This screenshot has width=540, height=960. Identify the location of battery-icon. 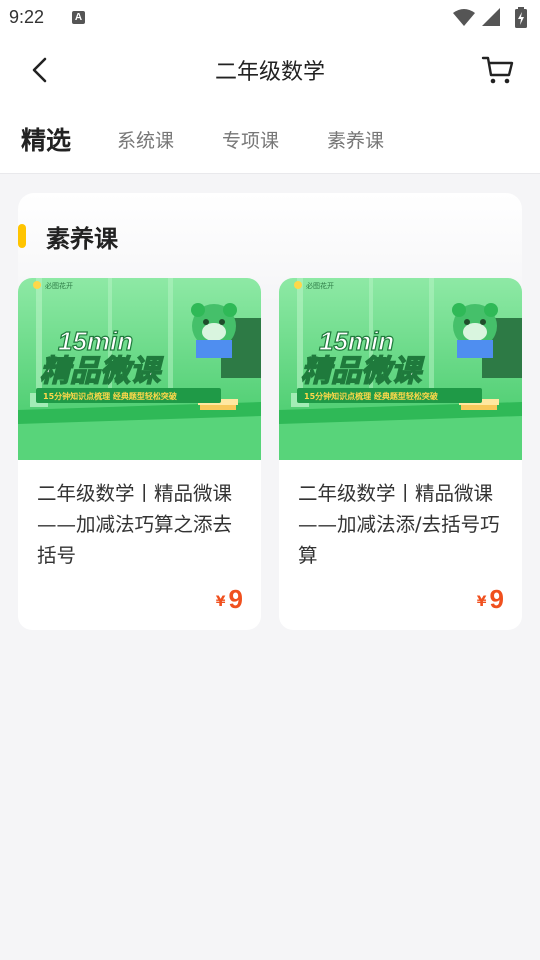
(521, 17).